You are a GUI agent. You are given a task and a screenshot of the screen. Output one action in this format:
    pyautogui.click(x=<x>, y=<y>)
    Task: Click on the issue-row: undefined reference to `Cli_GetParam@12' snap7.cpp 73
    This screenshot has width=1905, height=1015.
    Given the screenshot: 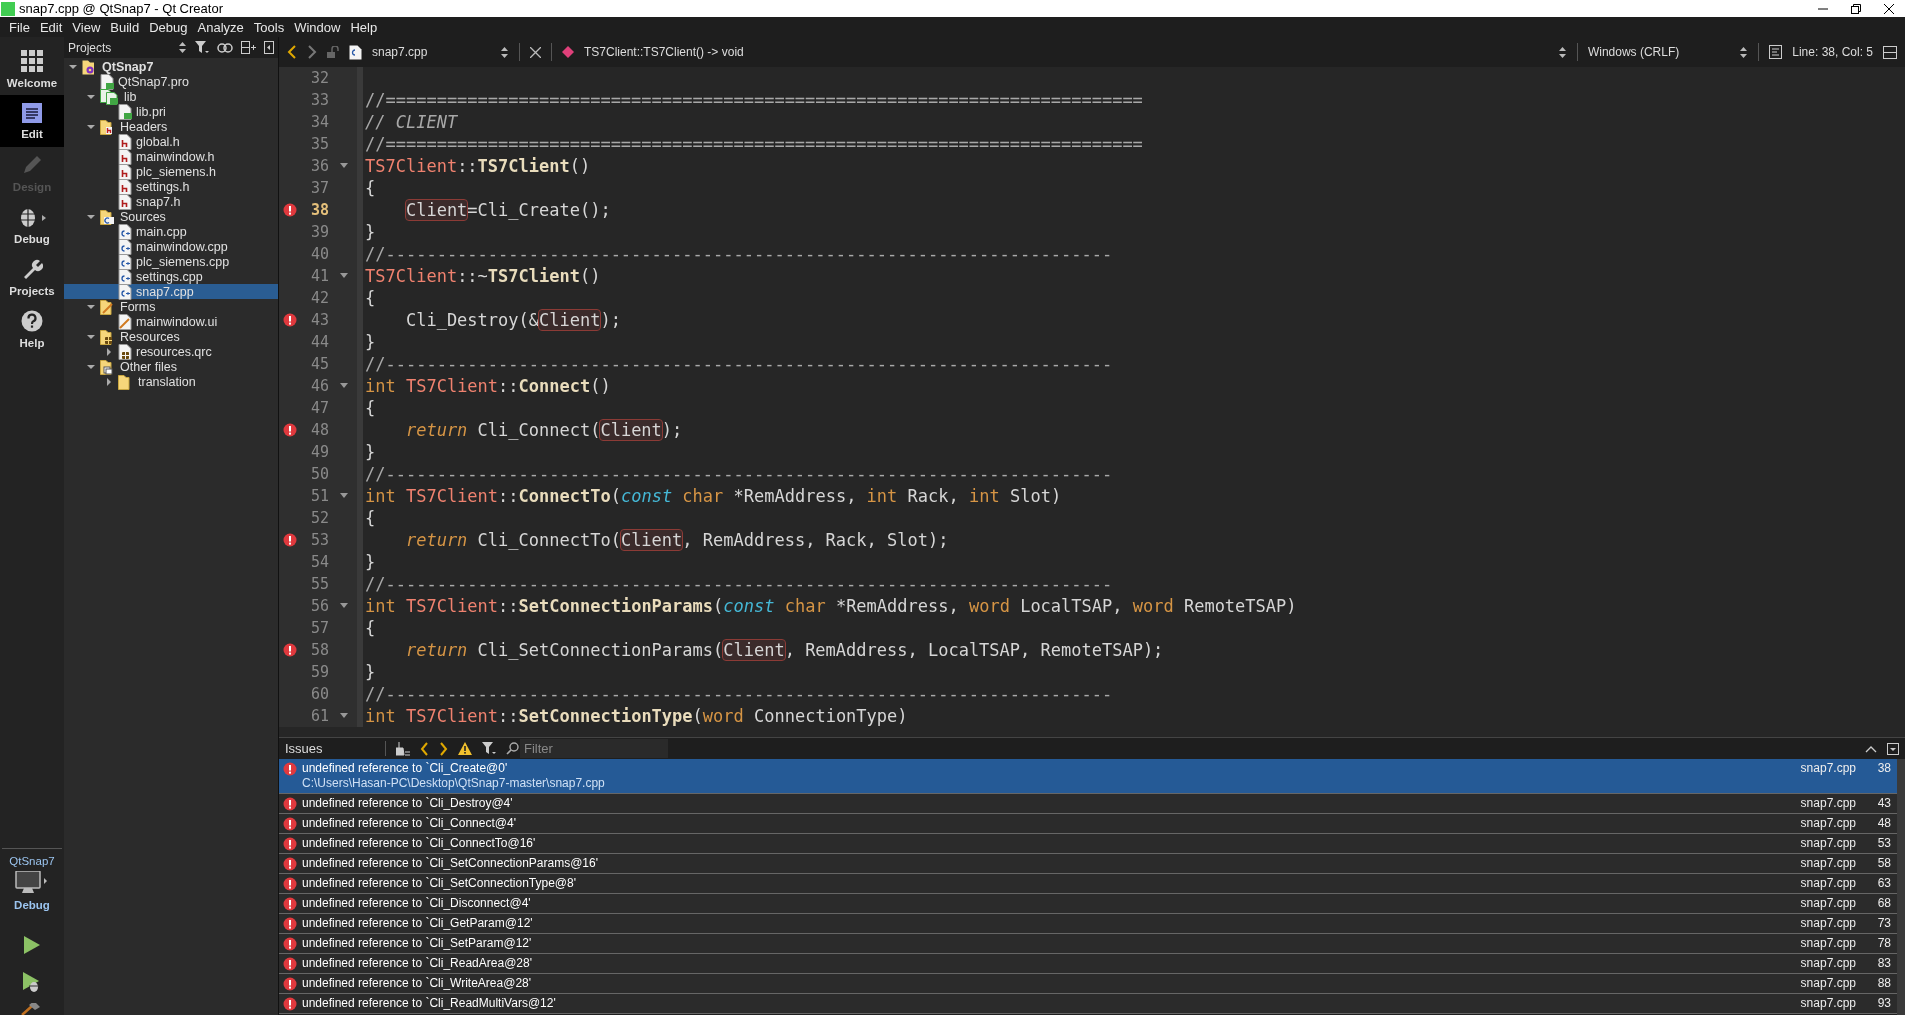 What is the action you would take?
    pyautogui.click(x=1088, y=924)
    